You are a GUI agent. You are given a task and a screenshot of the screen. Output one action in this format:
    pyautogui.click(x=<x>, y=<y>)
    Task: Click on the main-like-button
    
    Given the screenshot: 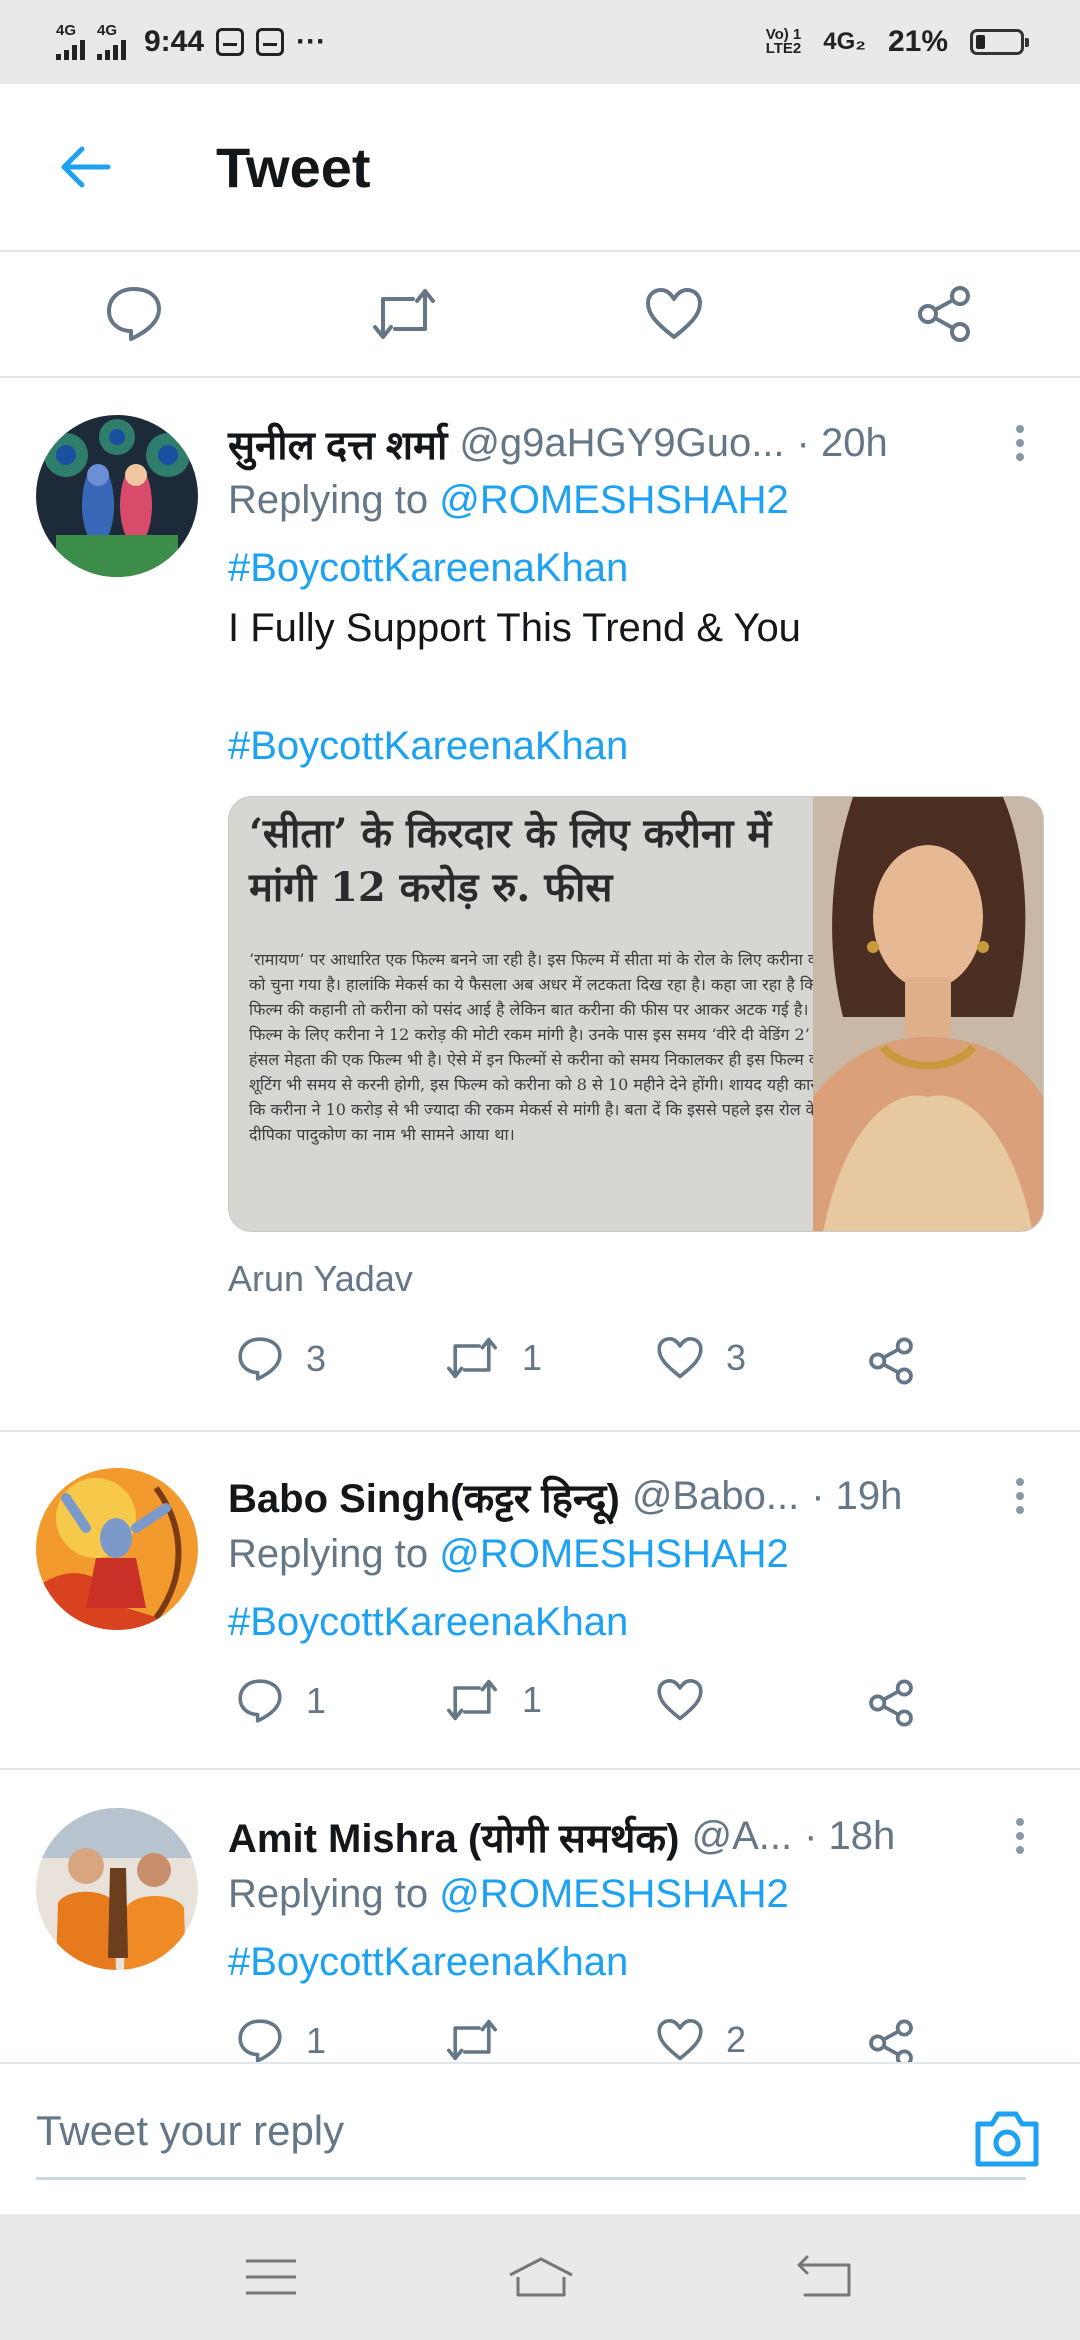 What is the action you would take?
    pyautogui.click(x=674, y=314)
    